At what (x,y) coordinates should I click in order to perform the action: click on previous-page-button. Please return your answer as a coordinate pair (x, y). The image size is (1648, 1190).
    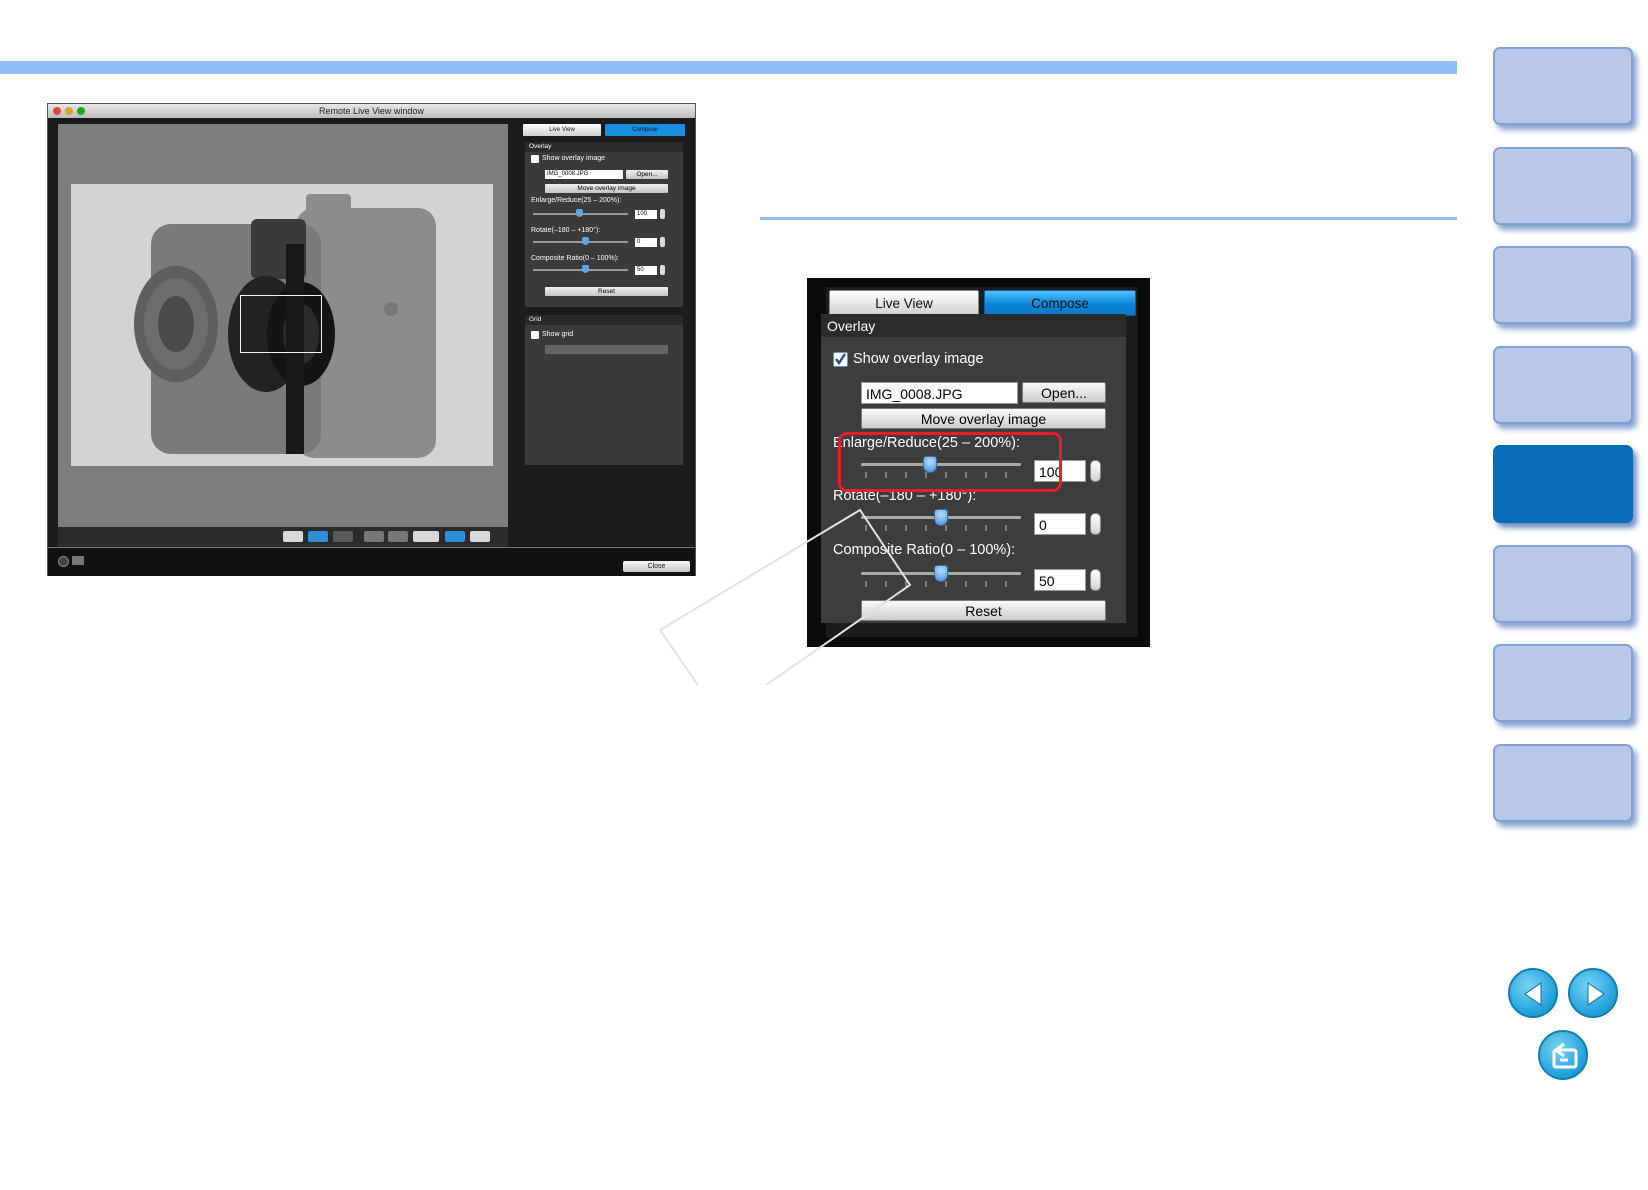
    Looking at the image, I should click on (1533, 993).